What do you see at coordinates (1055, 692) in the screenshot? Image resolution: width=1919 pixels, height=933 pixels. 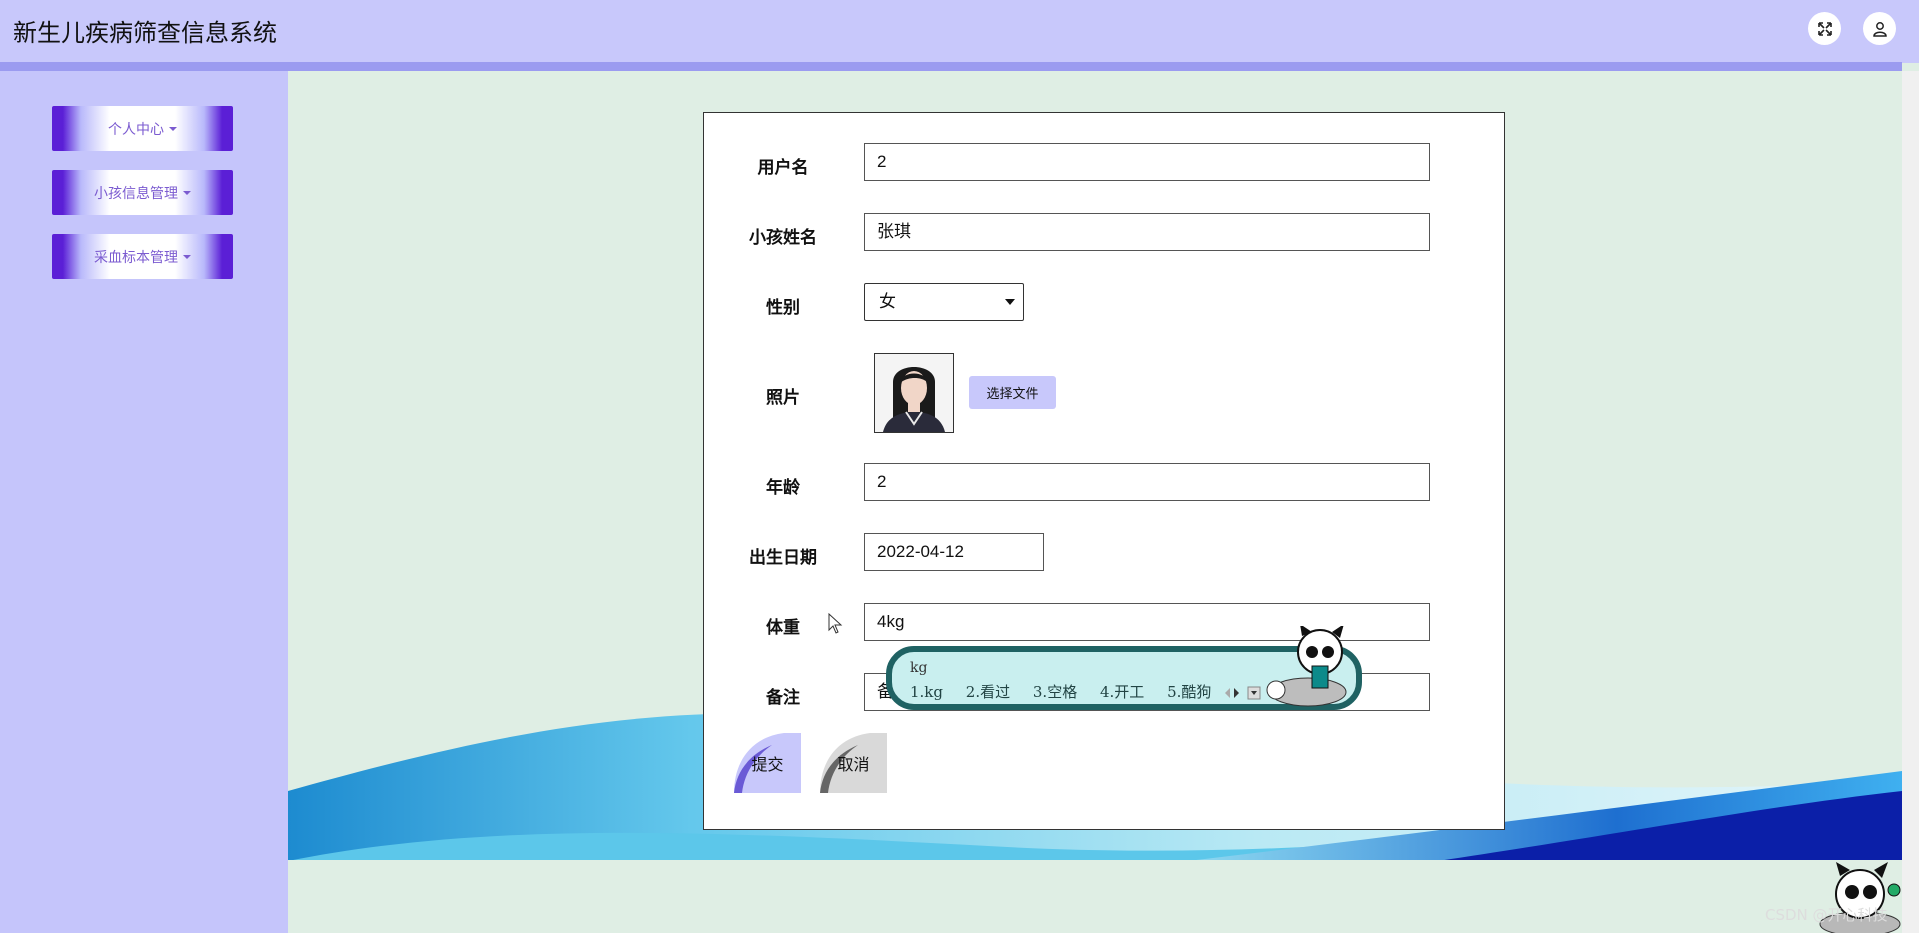 I see `ime-candidate: 3.空格` at bounding box center [1055, 692].